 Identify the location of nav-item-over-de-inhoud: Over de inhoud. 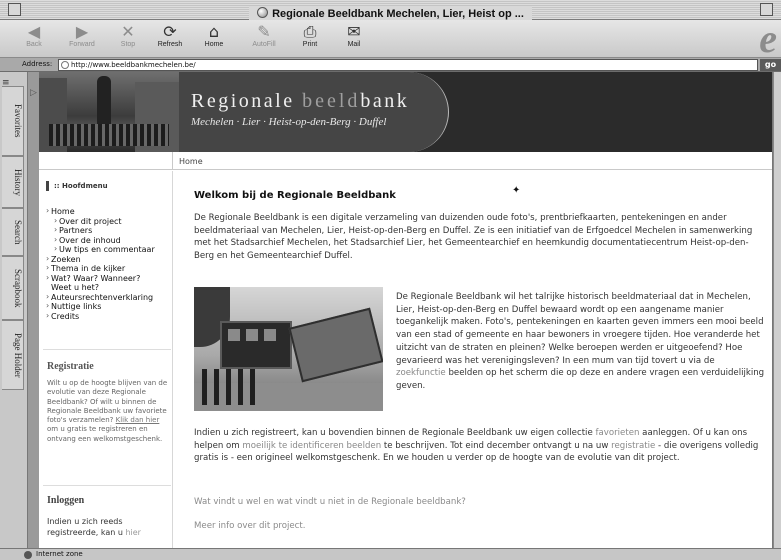
(101, 240).